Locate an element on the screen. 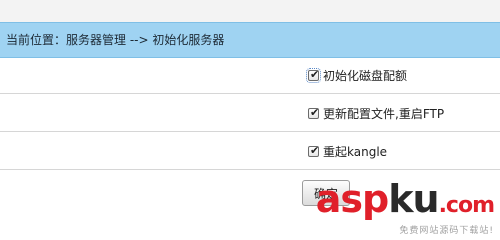 The image size is (500, 240). restart-kangle-checkbox: ✔ is located at coordinates (314, 150).